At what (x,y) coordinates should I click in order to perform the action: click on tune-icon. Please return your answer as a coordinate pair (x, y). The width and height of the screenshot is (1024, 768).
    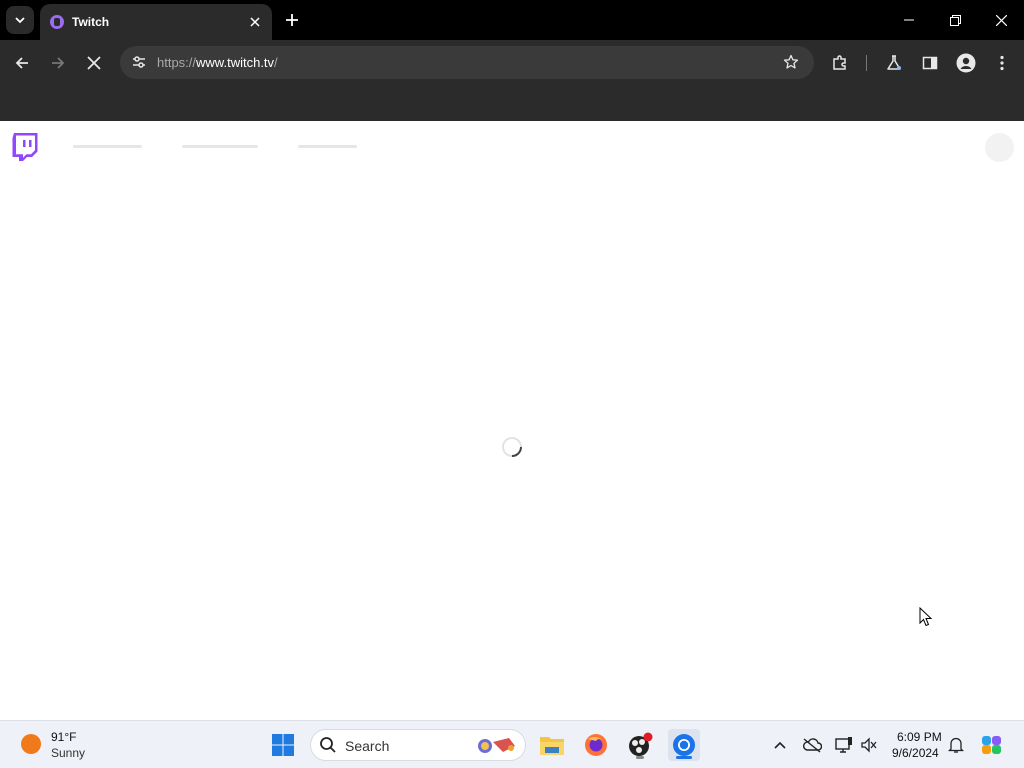
    Looking at the image, I should click on (139, 62).